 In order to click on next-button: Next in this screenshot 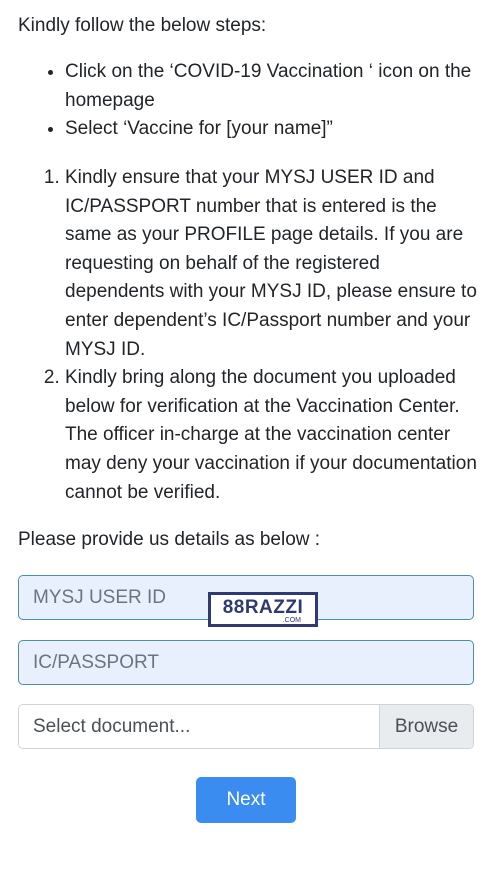, I will do `click(246, 800)`.